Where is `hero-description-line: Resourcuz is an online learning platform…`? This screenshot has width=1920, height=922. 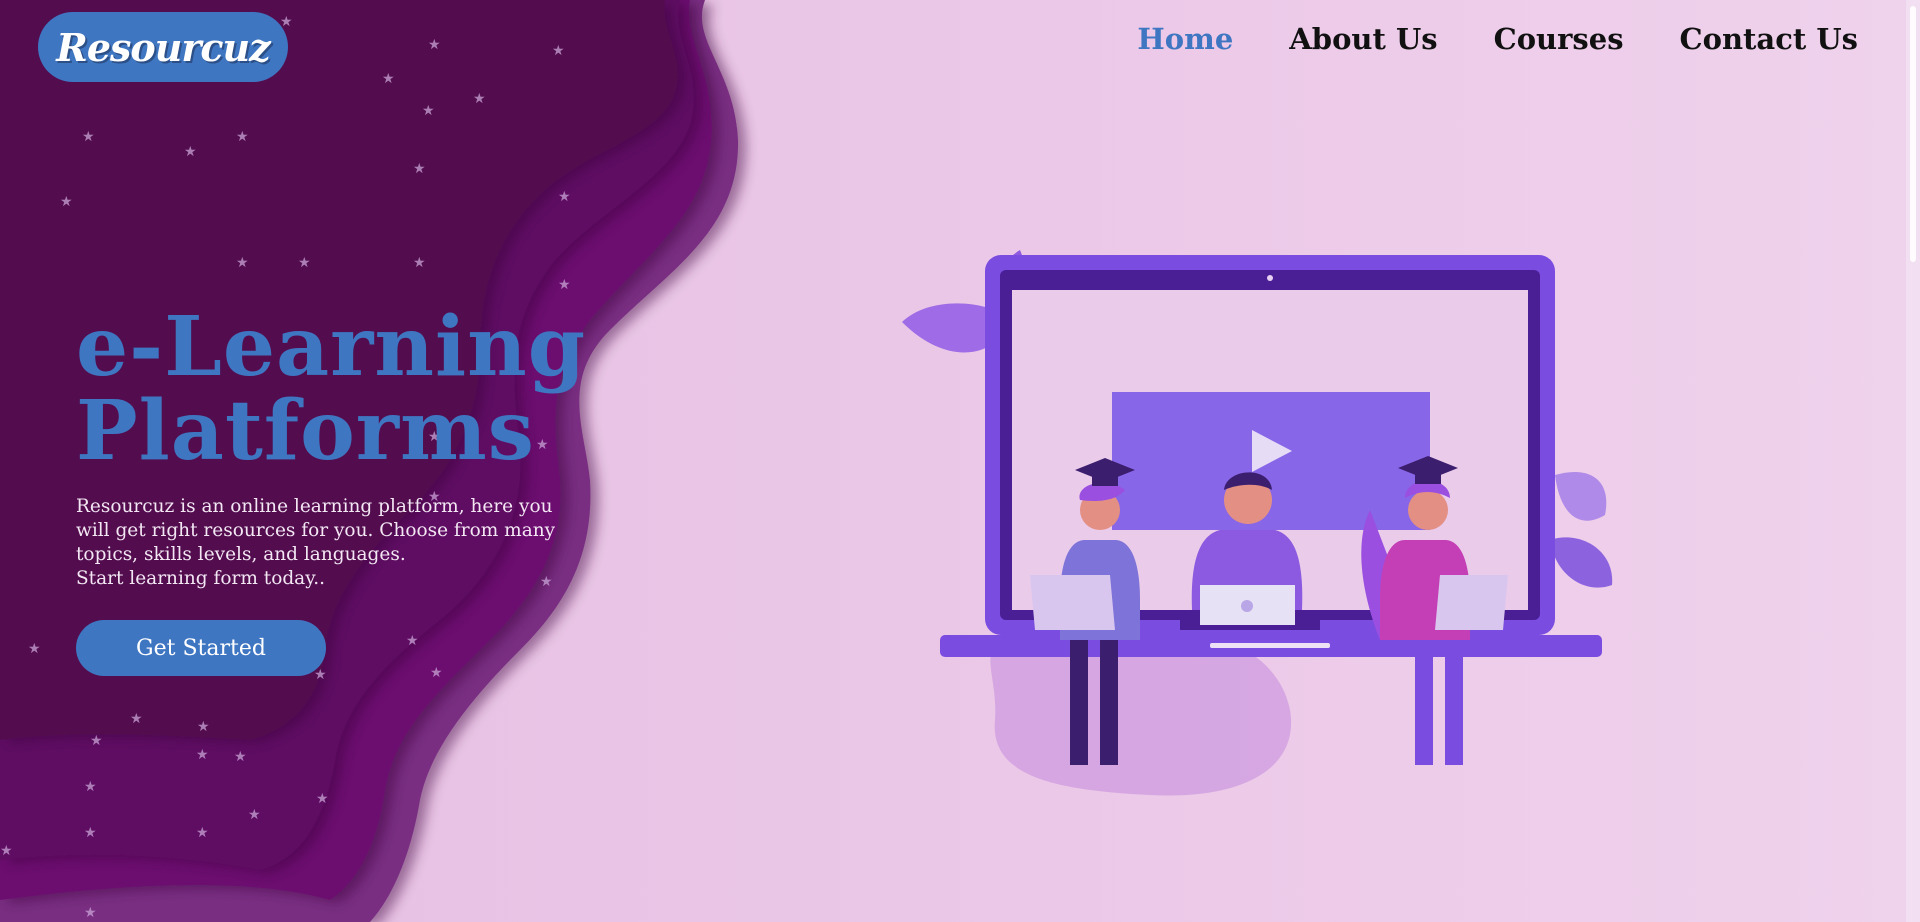 hero-description-line: Resourcuz is an online learning platform… is located at coordinates (314, 506).